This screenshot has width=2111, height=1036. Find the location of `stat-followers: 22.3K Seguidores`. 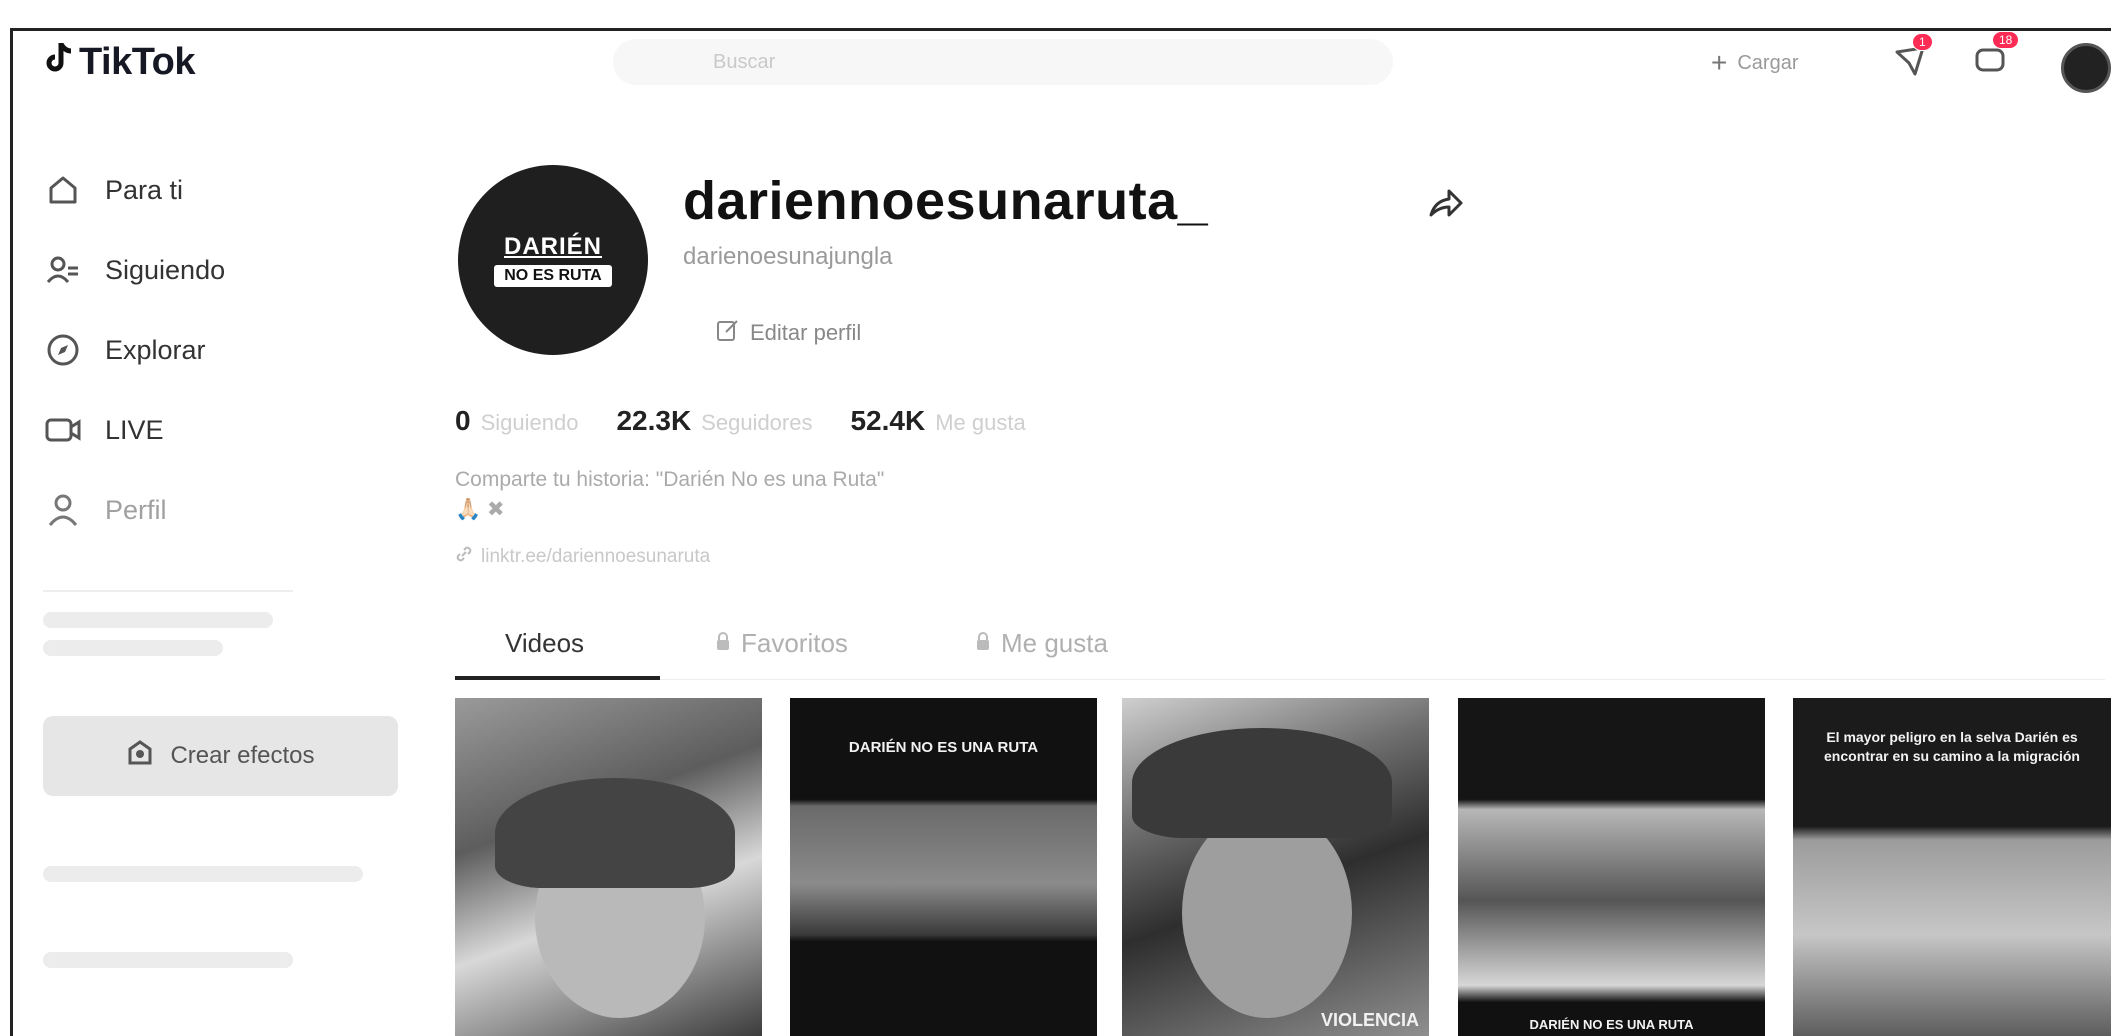

stat-followers: 22.3K Seguidores is located at coordinates (714, 421).